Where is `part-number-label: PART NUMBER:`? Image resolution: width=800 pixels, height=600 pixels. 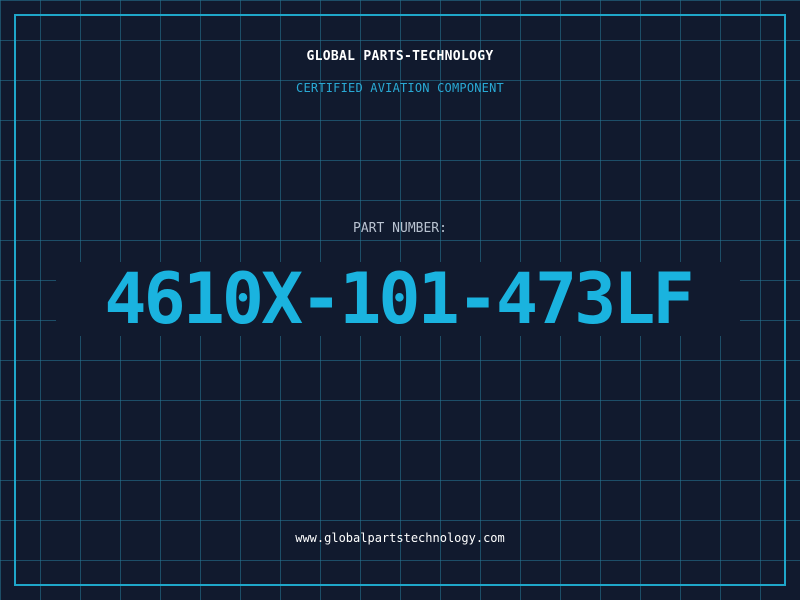
part-number-label: PART NUMBER: is located at coordinates (400, 228).